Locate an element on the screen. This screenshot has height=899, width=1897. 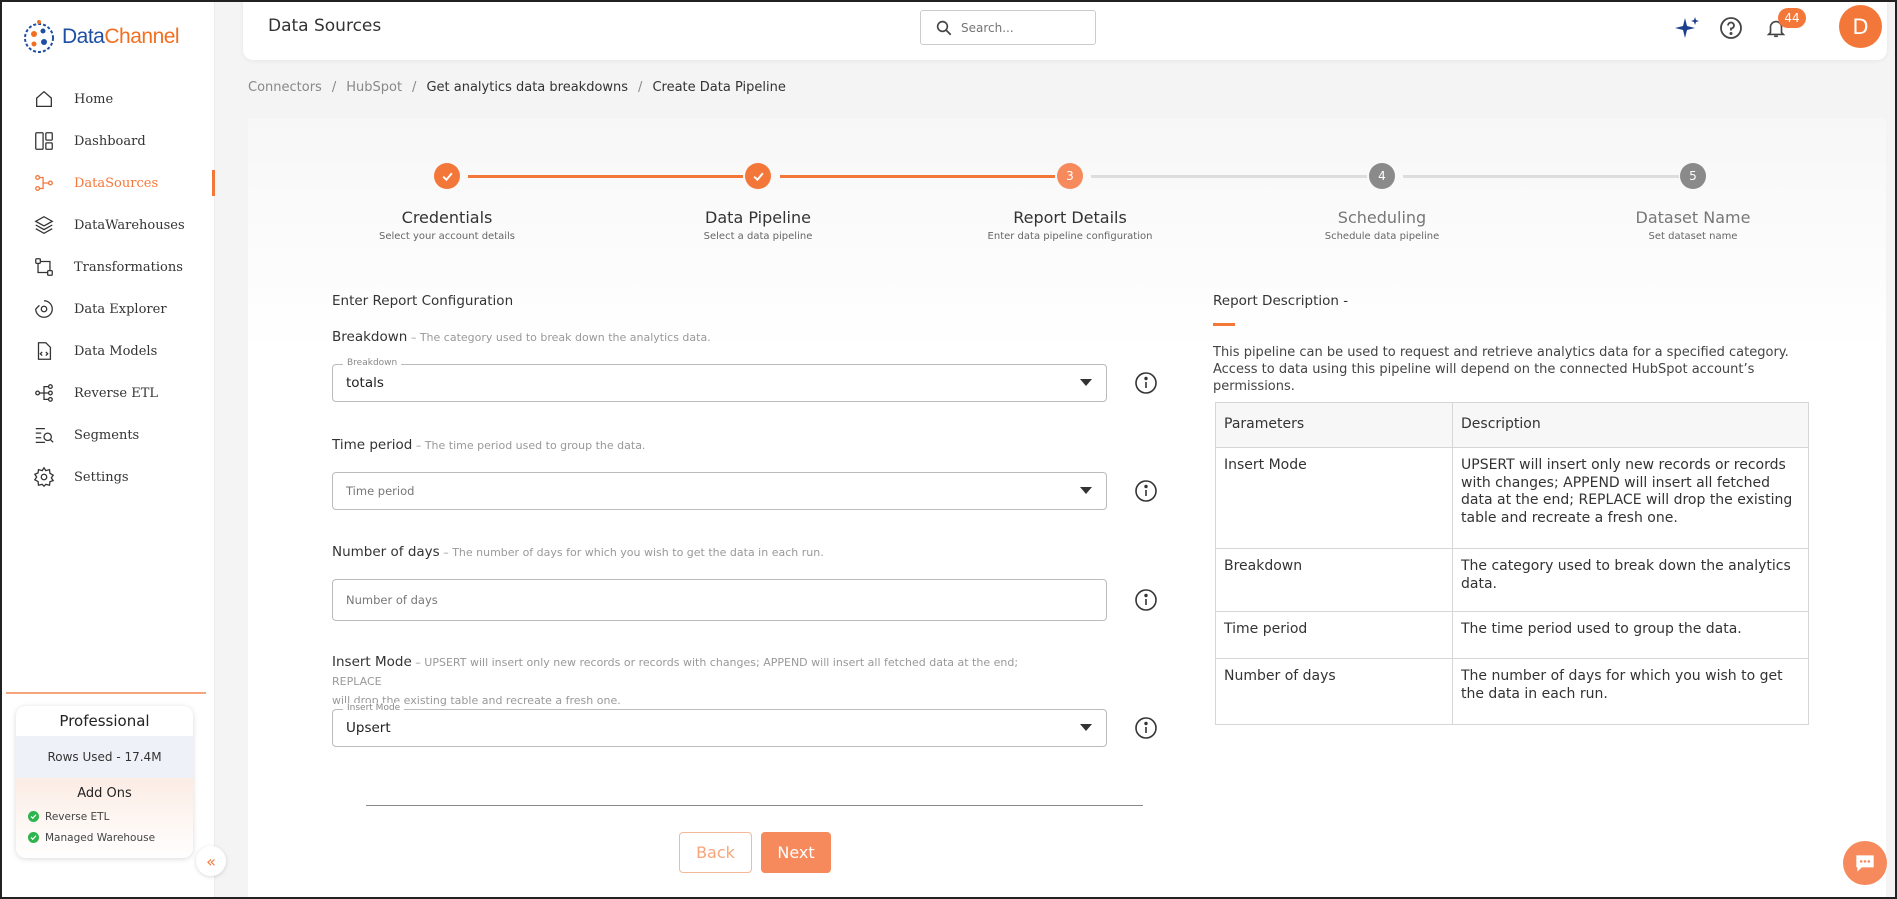
num-days-input is located at coordinates (719, 600).